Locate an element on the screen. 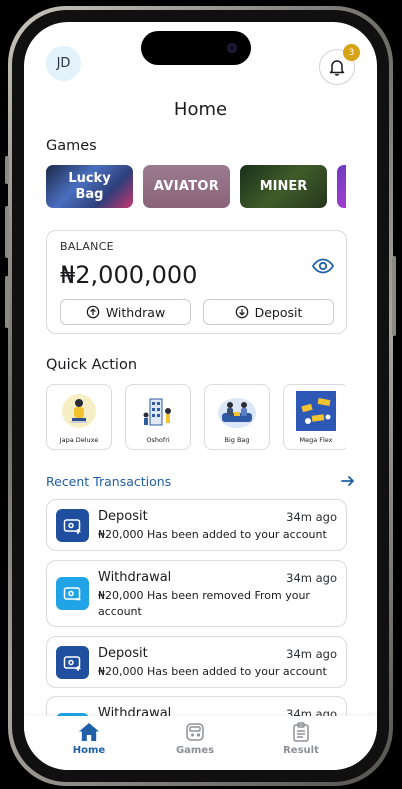 The image size is (402, 789). arrow-up-circle-icon is located at coordinates (93, 312).